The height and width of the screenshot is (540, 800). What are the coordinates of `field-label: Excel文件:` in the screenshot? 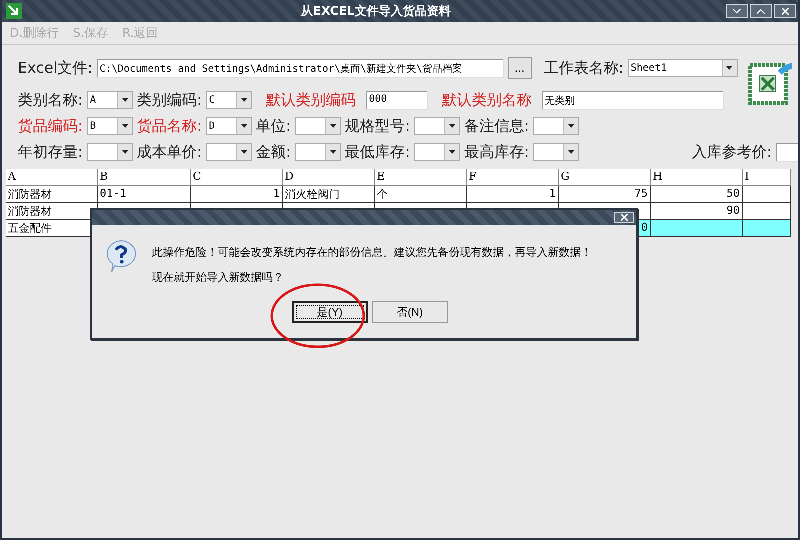 It's located at (55, 68).